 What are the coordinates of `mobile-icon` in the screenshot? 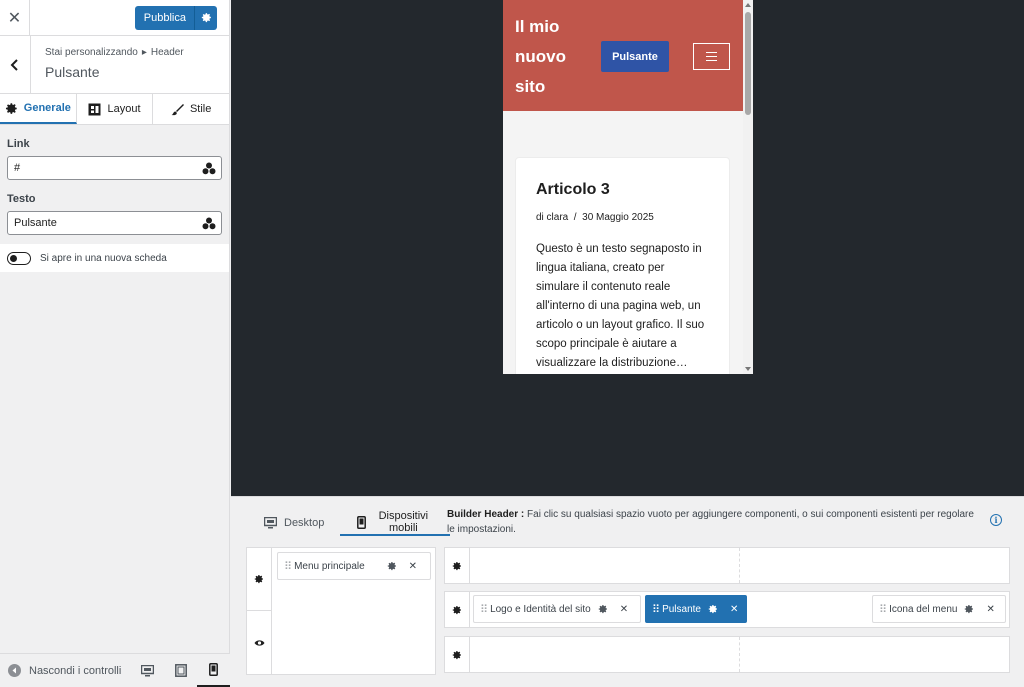 It's located at (362, 522).